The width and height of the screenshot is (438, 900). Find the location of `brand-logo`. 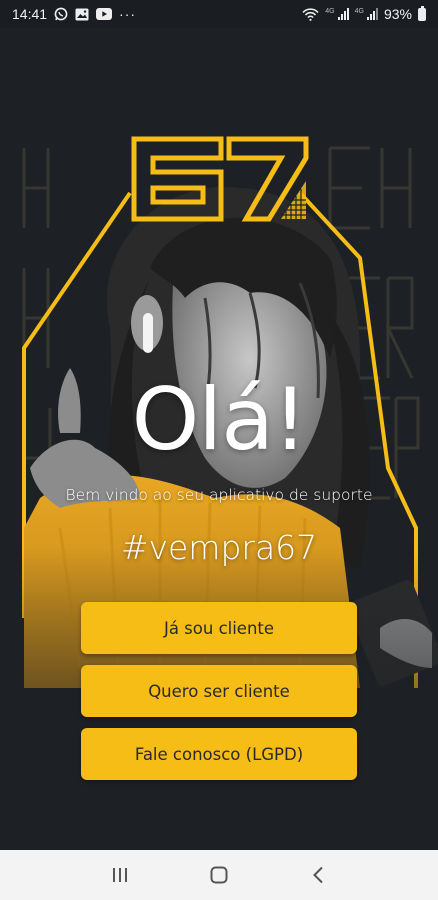

brand-logo is located at coordinates (220, 179).